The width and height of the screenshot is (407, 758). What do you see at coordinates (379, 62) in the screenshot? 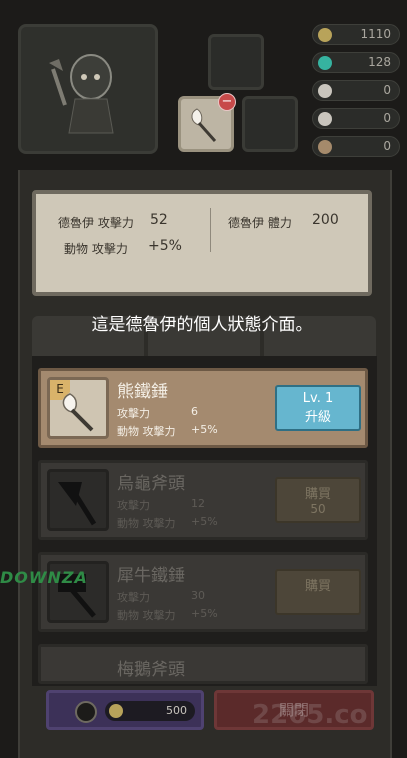
I see `gem-value: 128` at bounding box center [379, 62].